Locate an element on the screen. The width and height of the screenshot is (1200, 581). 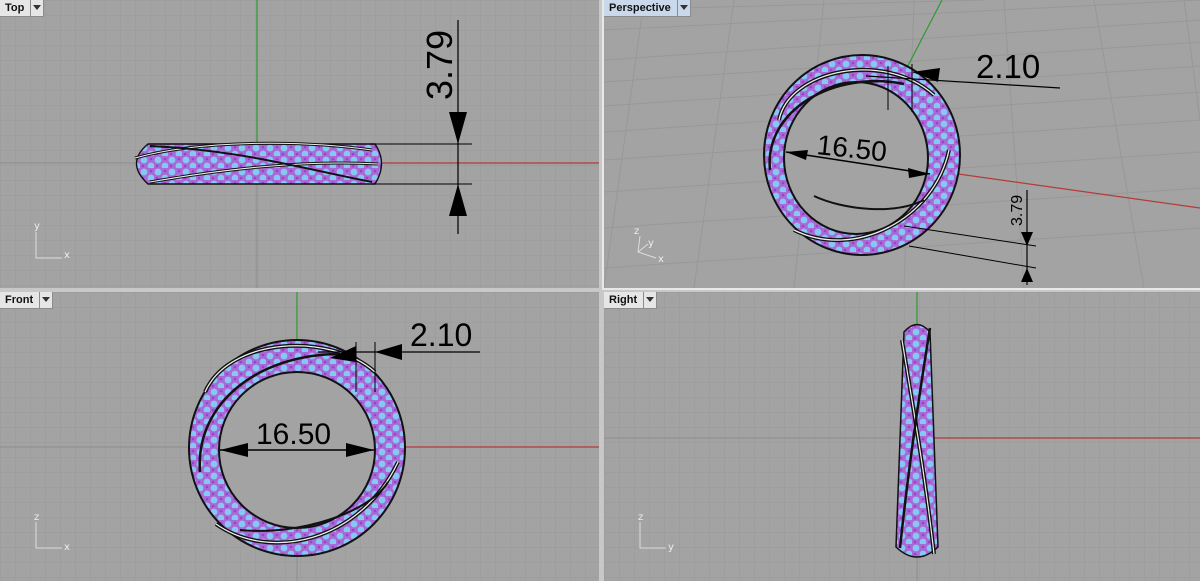
viewport-top-label: Top is located at coordinates (16, 8).